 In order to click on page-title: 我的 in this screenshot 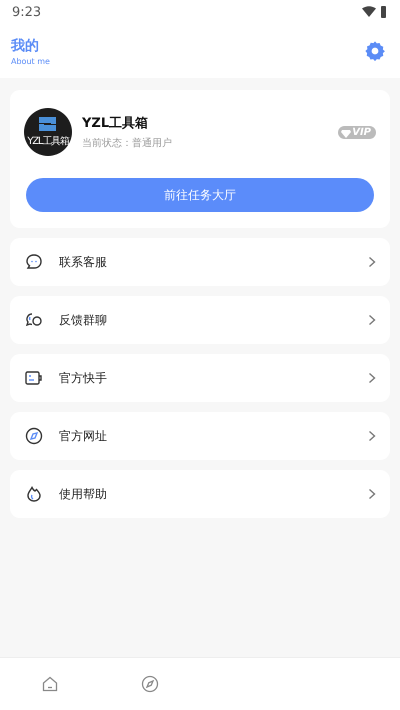, I will do `click(25, 45)`.